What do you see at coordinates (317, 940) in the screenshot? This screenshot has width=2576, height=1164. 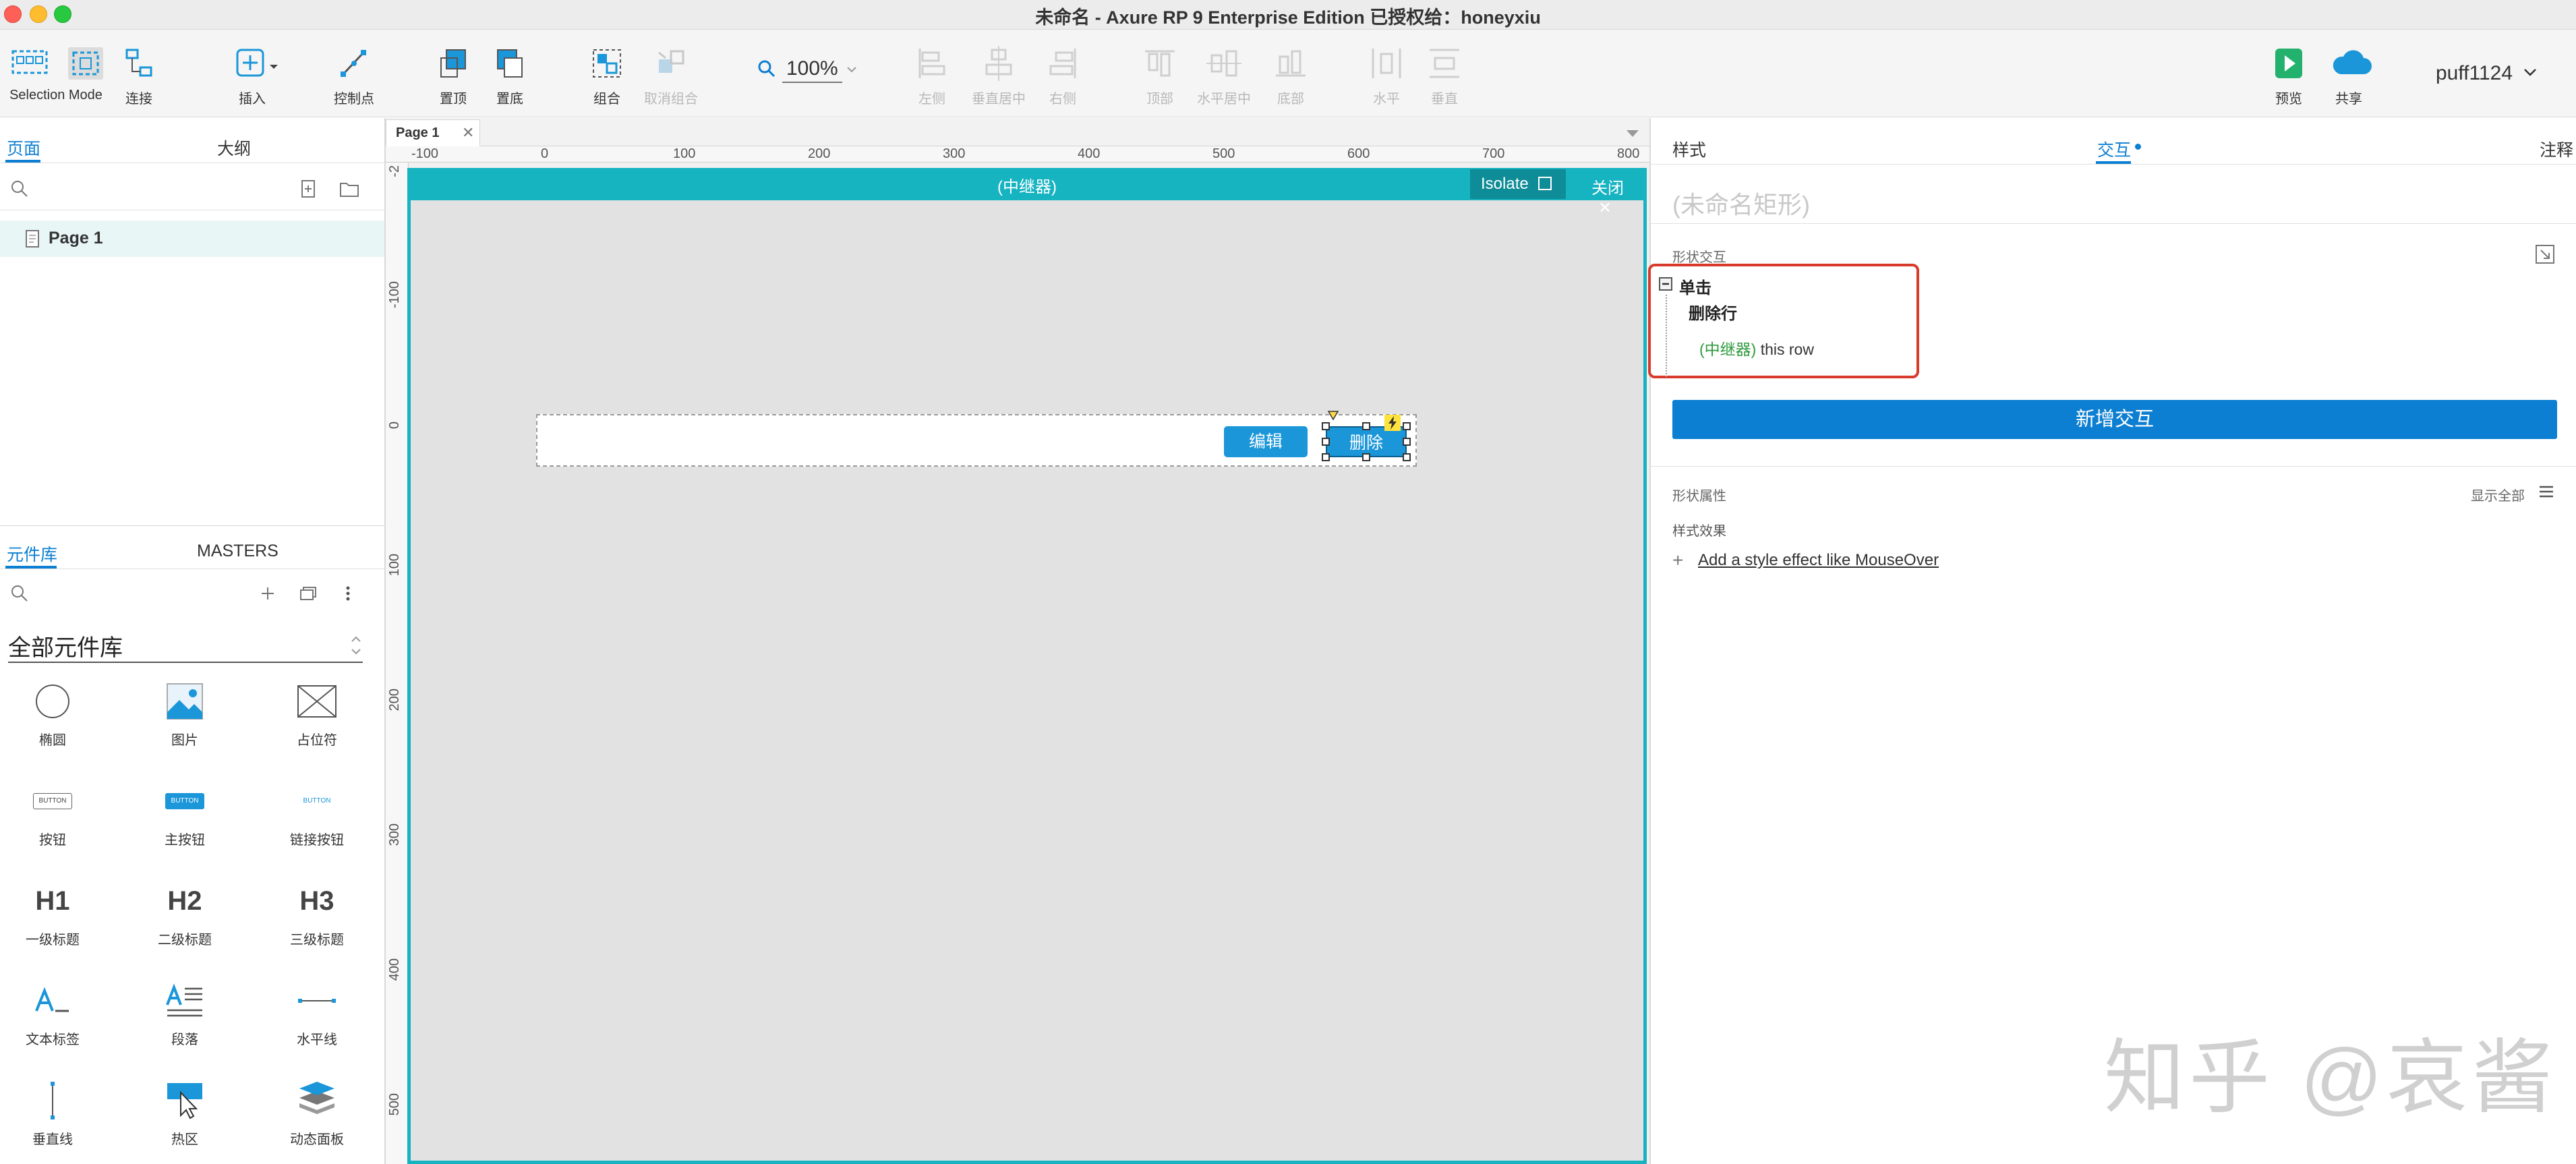 I see `library-item-label: 三级标题` at bounding box center [317, 940].